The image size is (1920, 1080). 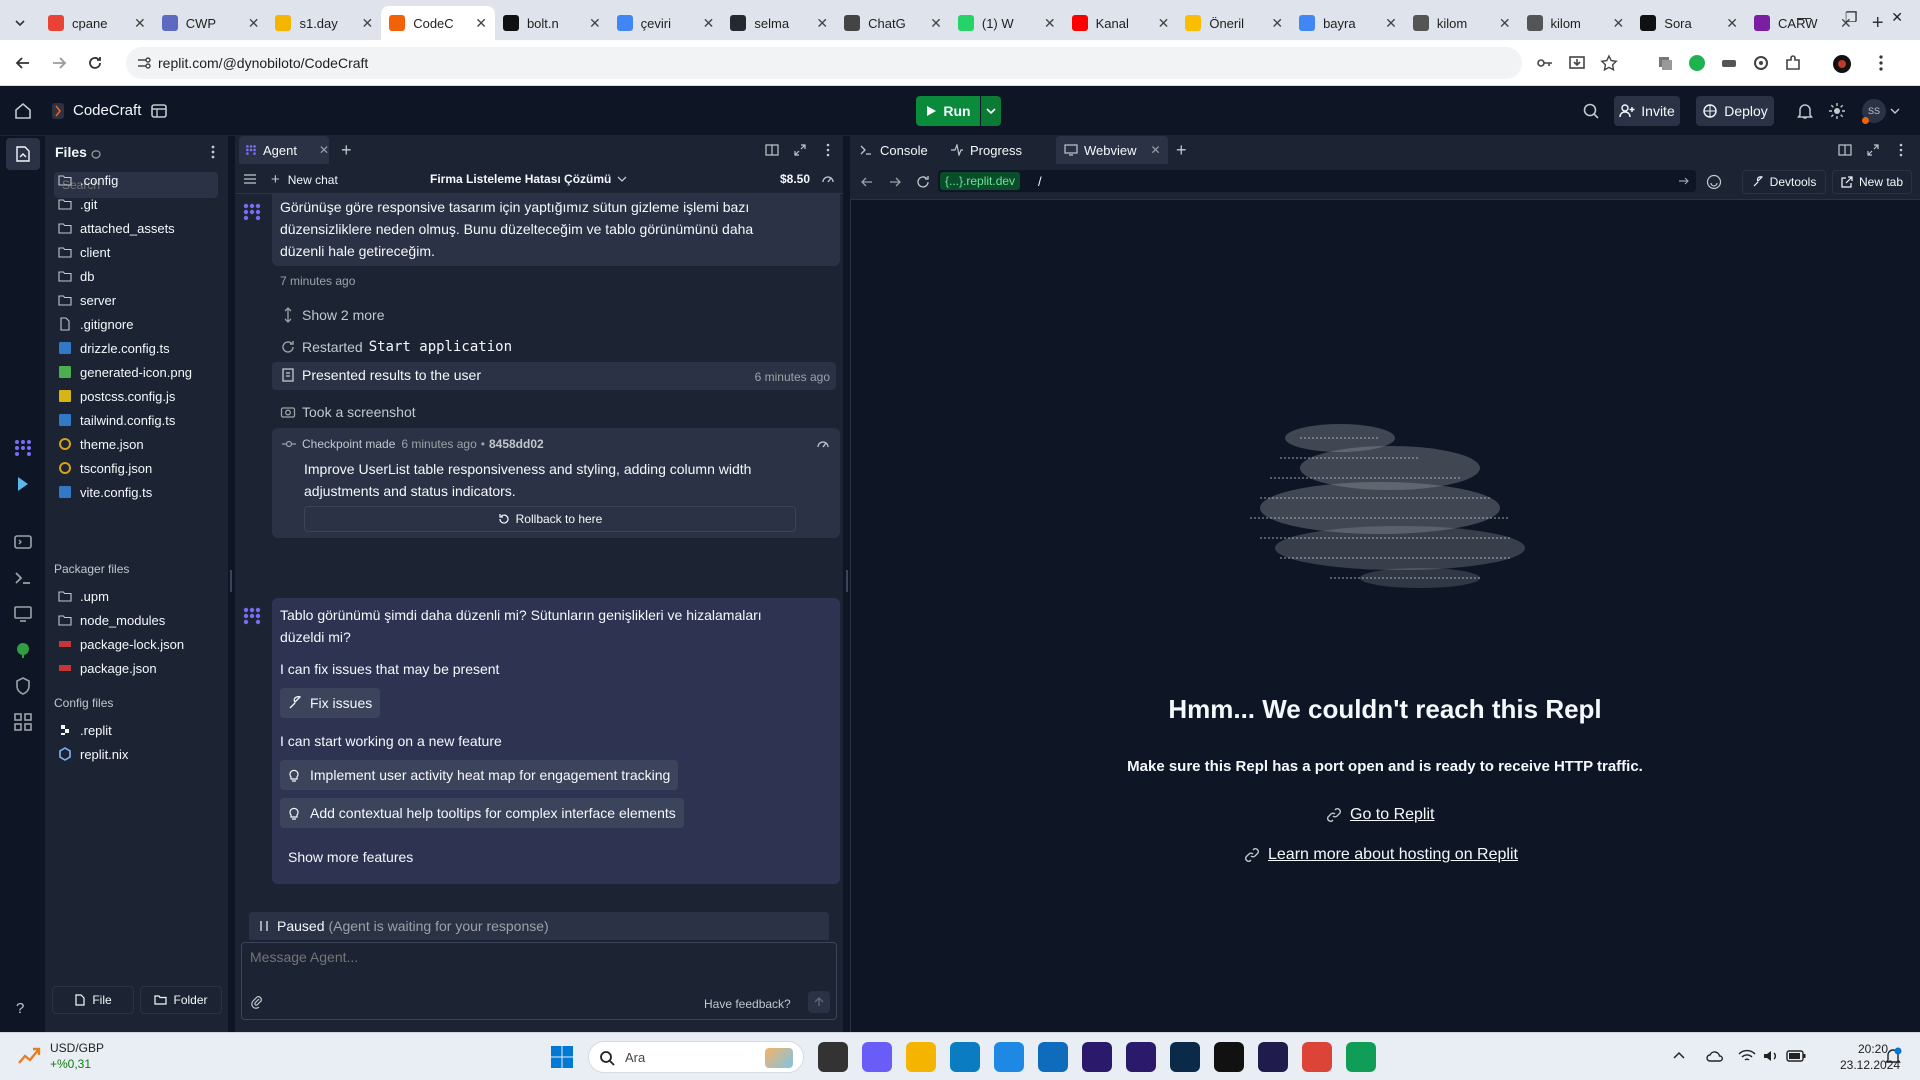 What do you see at coordinates (994, 150) in the screenshot?
I see `tab-progress: Progress` at bounding box center [994, 150].